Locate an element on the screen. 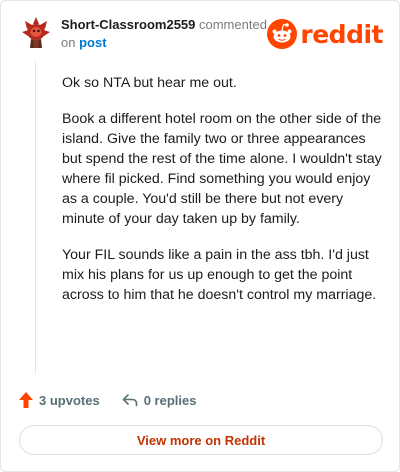  reddit-wordmark: reddit is located at coordinates (341, 34).